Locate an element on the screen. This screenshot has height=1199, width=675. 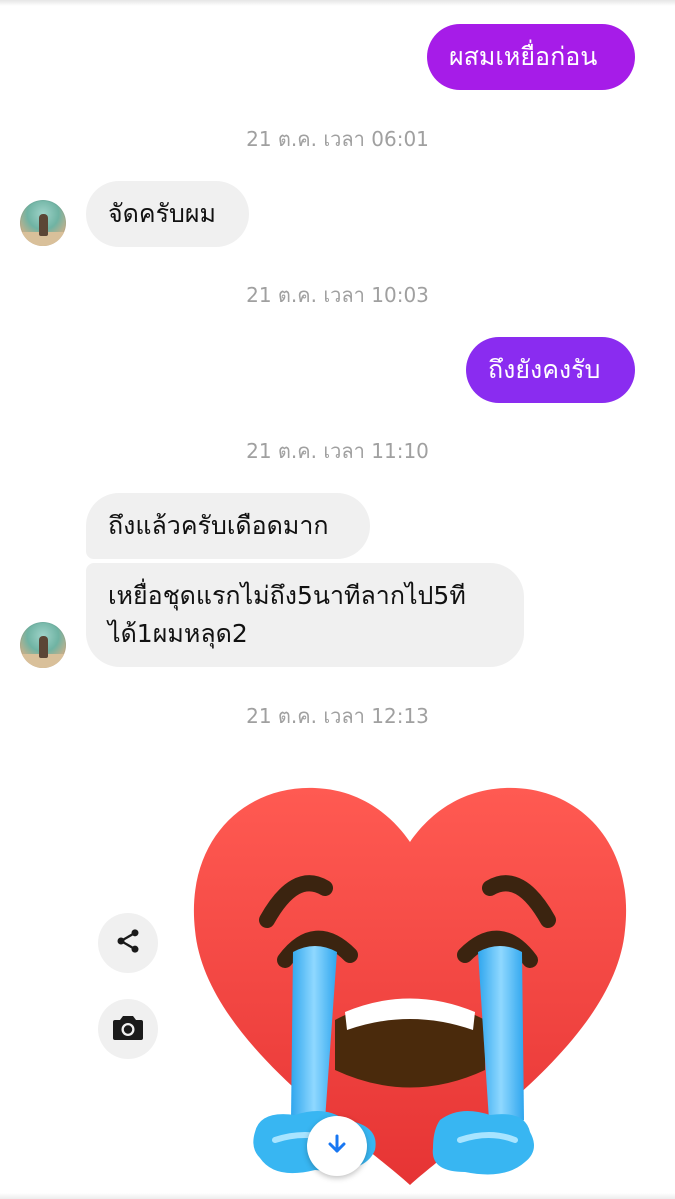
message-timestamp: 21 ต.ค. เวลา 12:13 is located at coordinates (337, 716).